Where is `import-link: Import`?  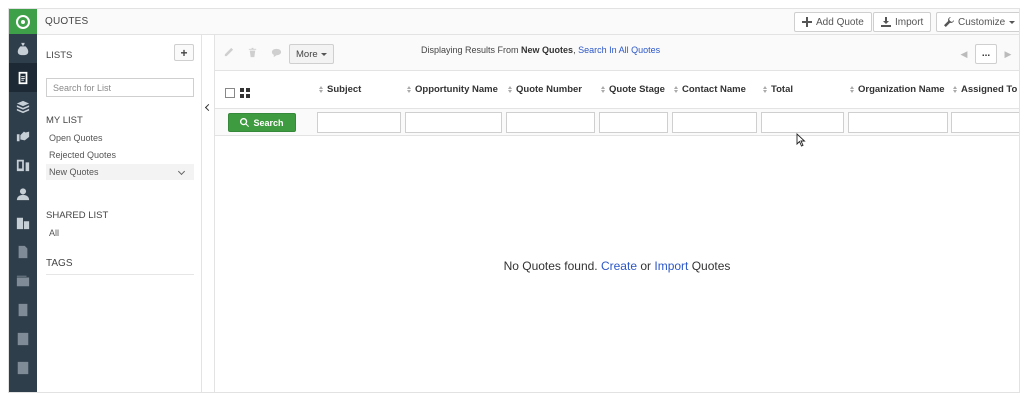 import-link: Import is located at coordinates (671, 266).